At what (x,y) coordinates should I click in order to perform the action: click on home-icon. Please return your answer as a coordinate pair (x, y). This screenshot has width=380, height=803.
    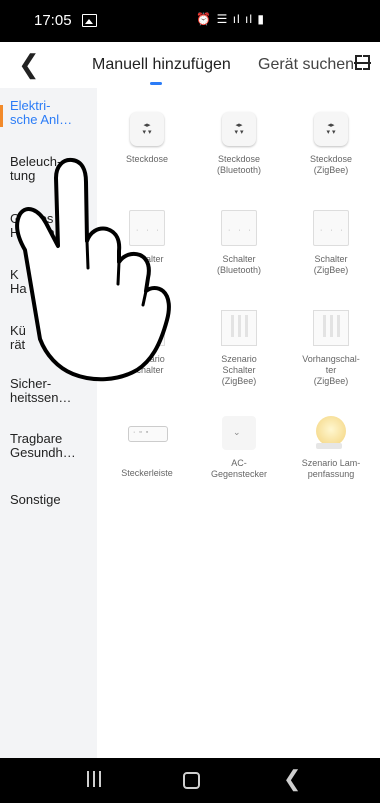
    Looking at the image, I should click on (191, 780).